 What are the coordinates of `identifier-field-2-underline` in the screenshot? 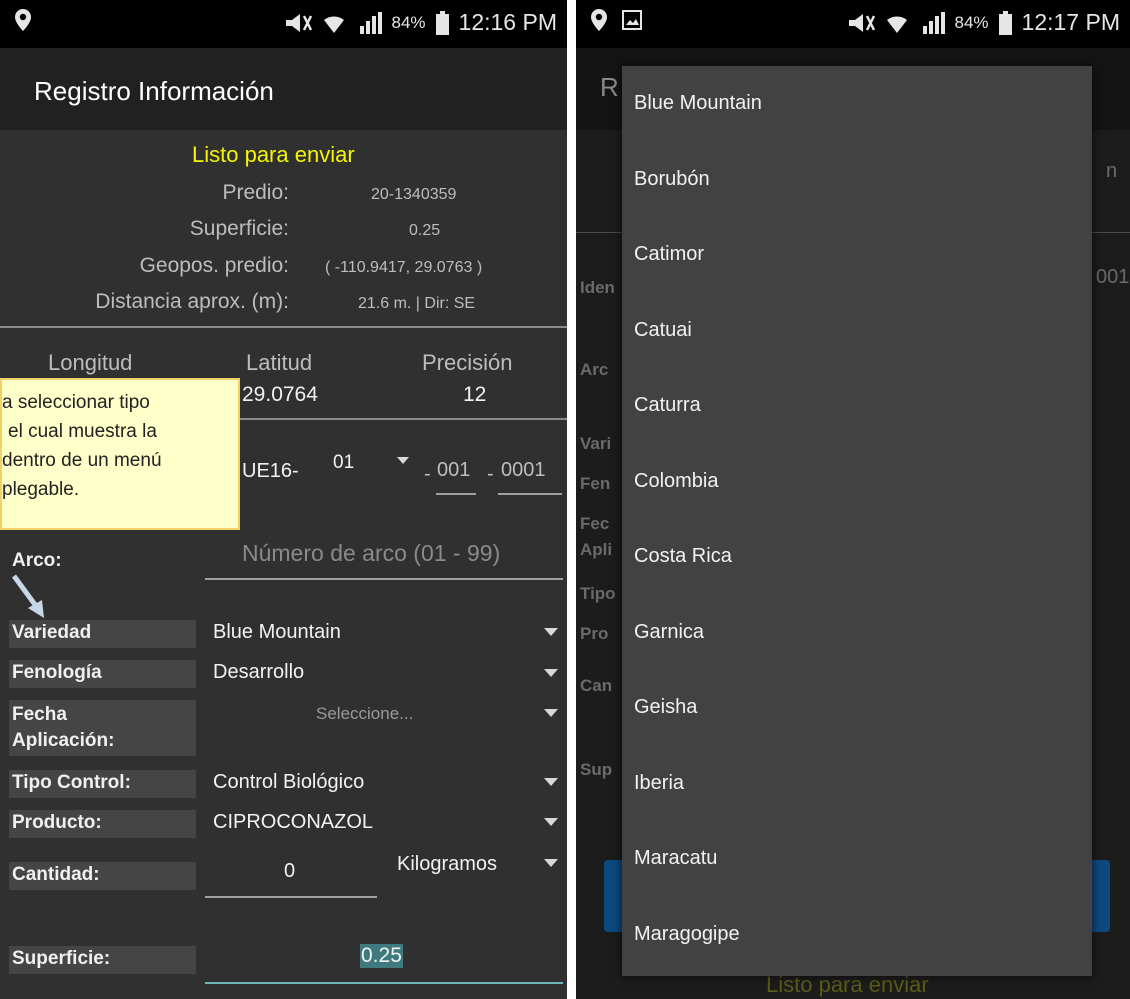 It's located at (456, 494).